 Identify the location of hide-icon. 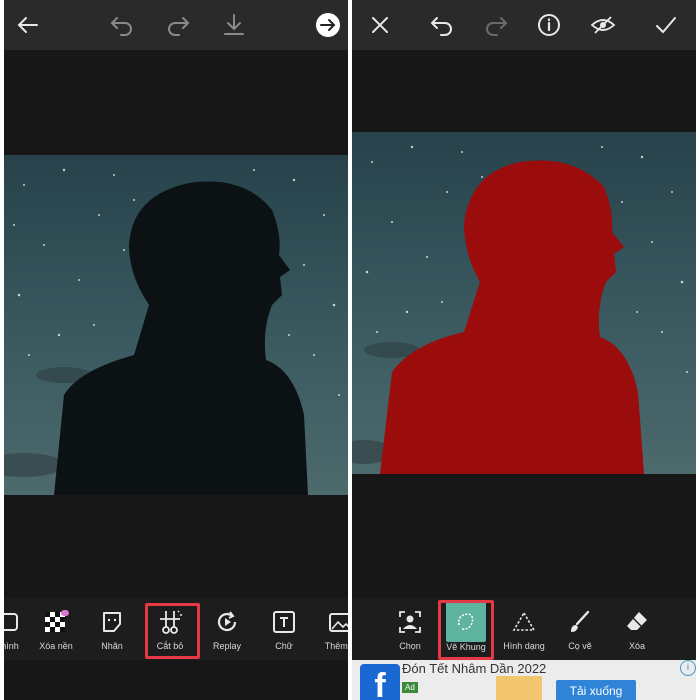
(603, 25).